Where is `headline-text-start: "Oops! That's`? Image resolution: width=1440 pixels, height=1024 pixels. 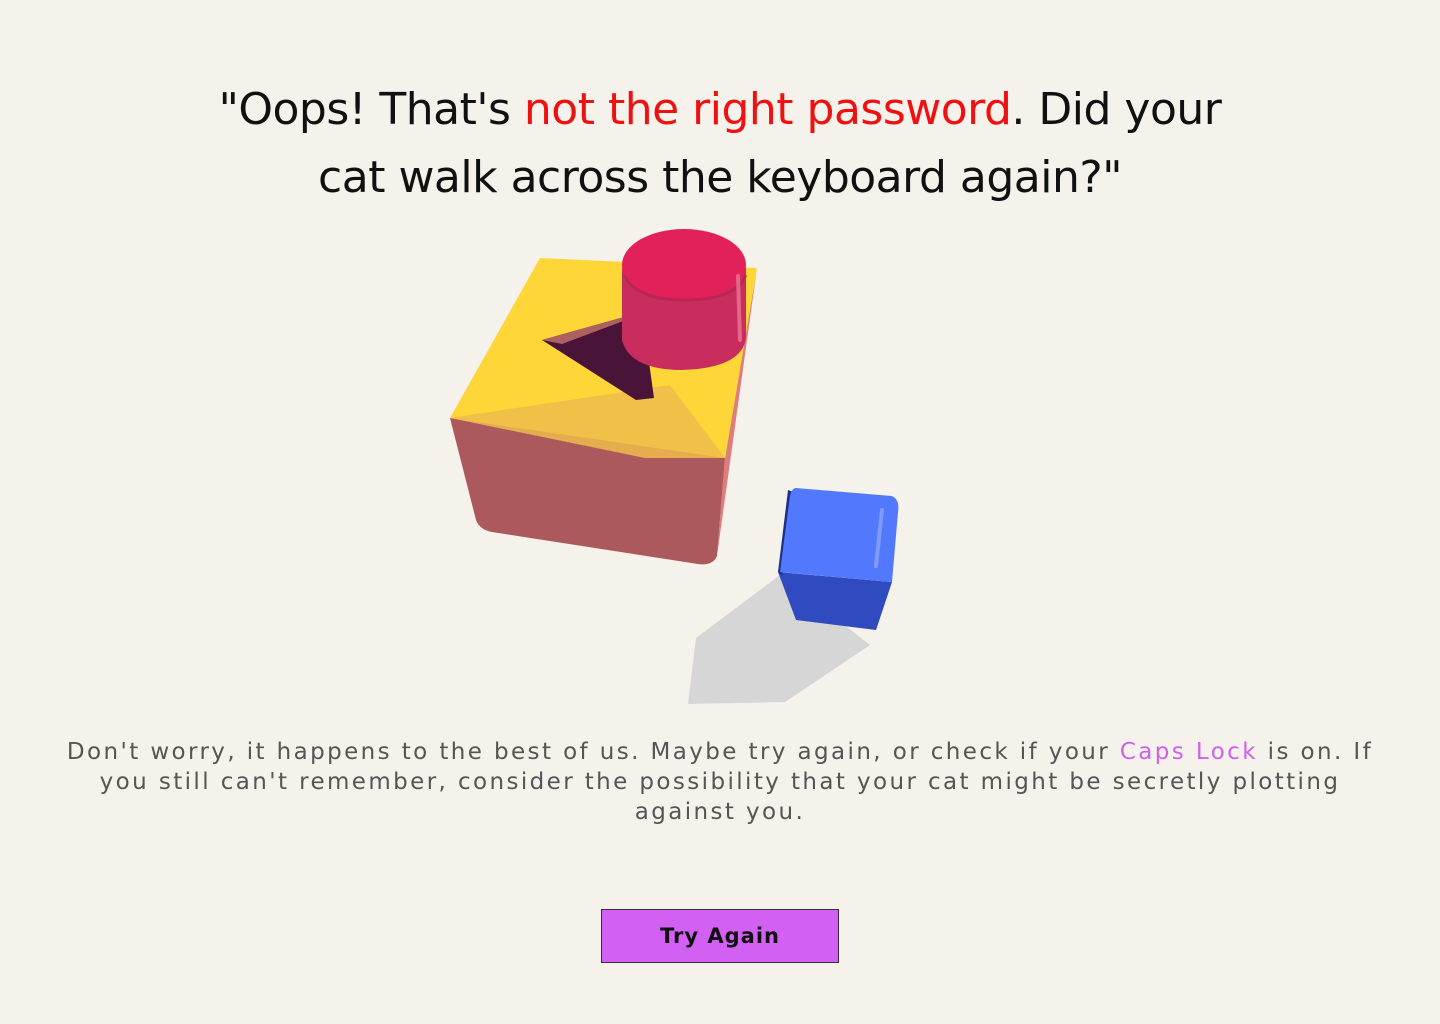
headline-text-start: "Oops! That's is located at coordinates (371, 109).